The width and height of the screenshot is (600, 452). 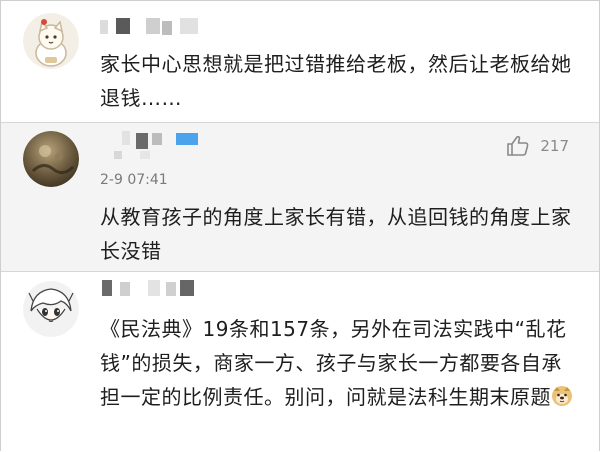 What do you see at coordinates (554, 146) in the screenshot?
I see `like-count: 217` at bounding box center [554, 146].